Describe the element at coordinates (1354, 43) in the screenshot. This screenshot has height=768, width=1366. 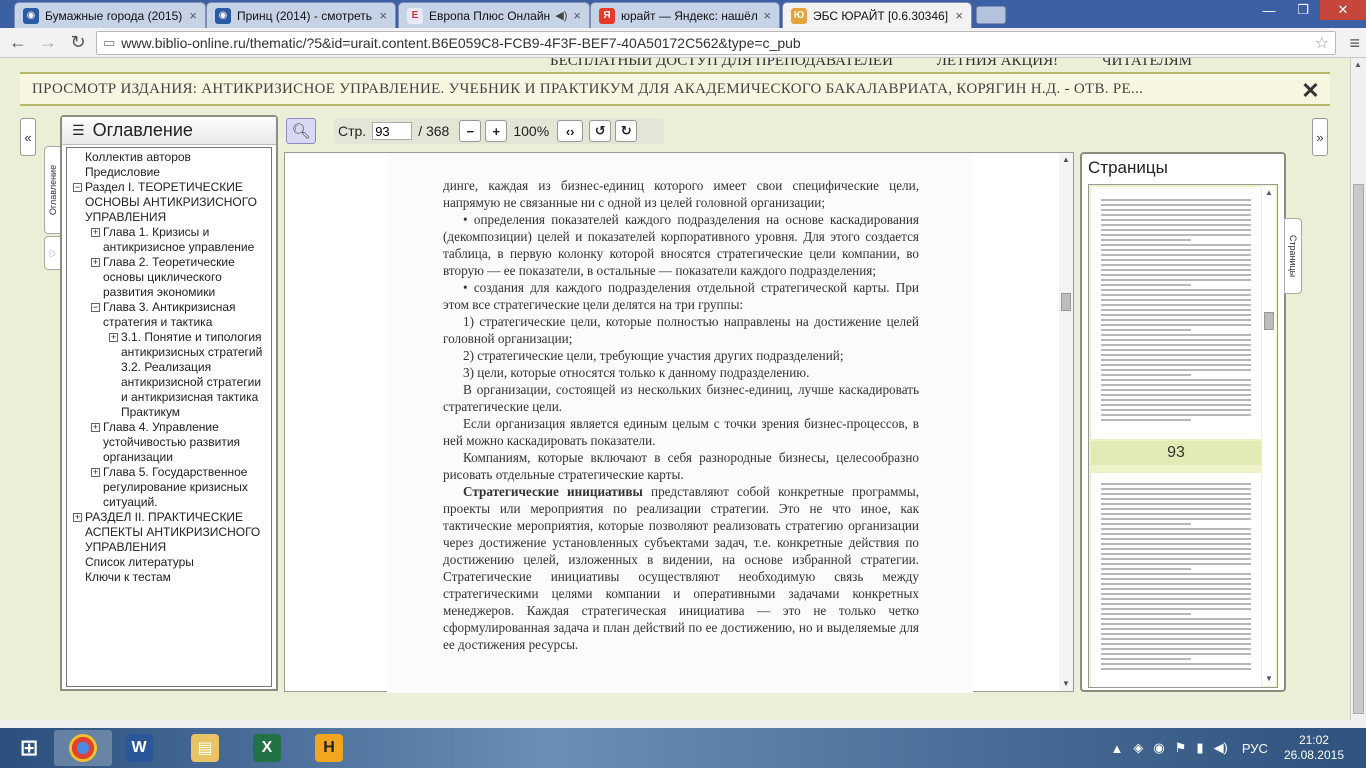
I see `browser-menu-icon: ≡` at that location.